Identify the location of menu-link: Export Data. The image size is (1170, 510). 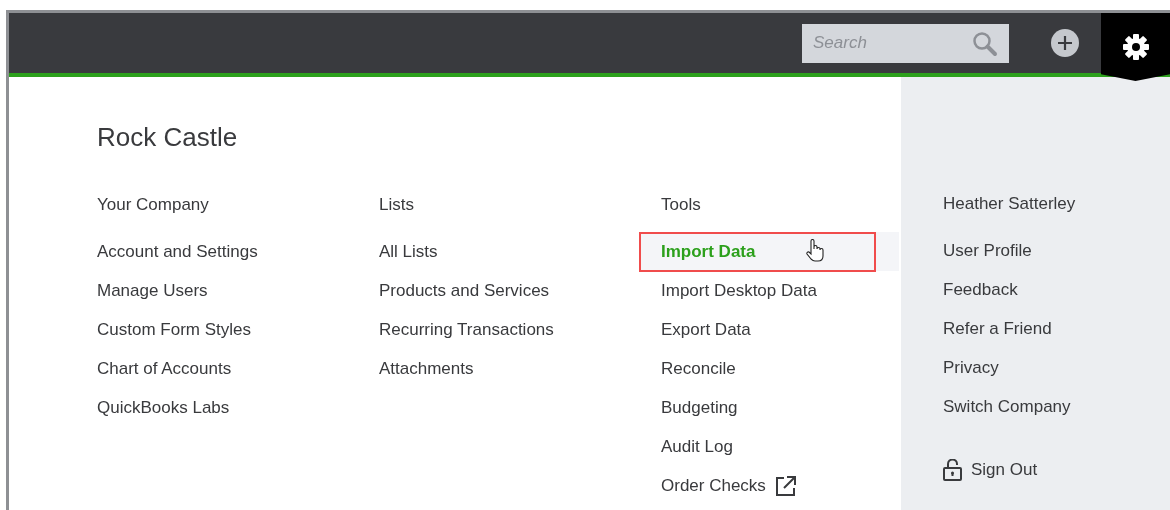
(706, 329).